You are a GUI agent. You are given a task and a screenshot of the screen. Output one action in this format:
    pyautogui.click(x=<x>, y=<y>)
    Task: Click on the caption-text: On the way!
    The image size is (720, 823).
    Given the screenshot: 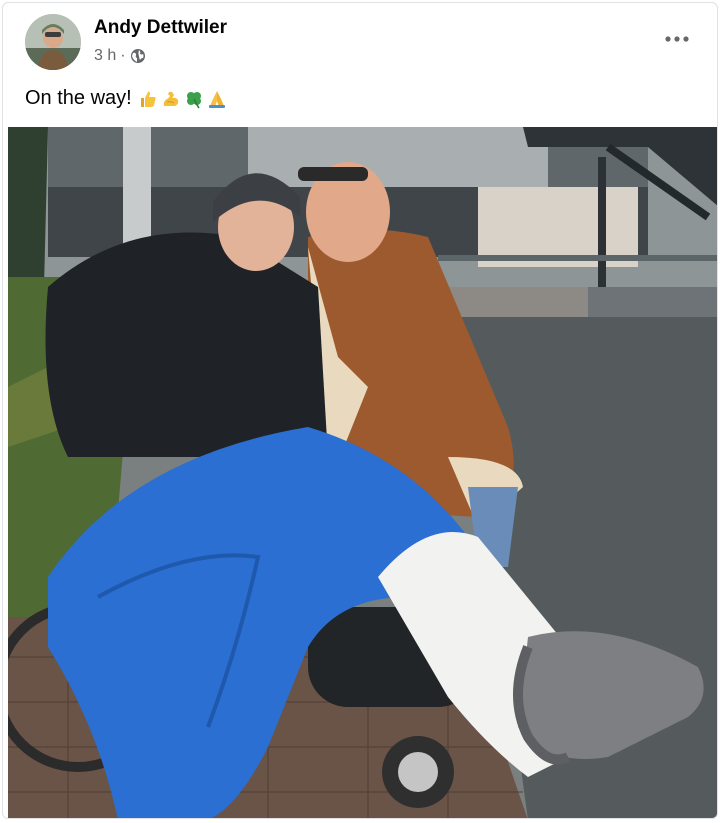 What is the action you would take?
    pyautogui.click(x=78, y=98)
    